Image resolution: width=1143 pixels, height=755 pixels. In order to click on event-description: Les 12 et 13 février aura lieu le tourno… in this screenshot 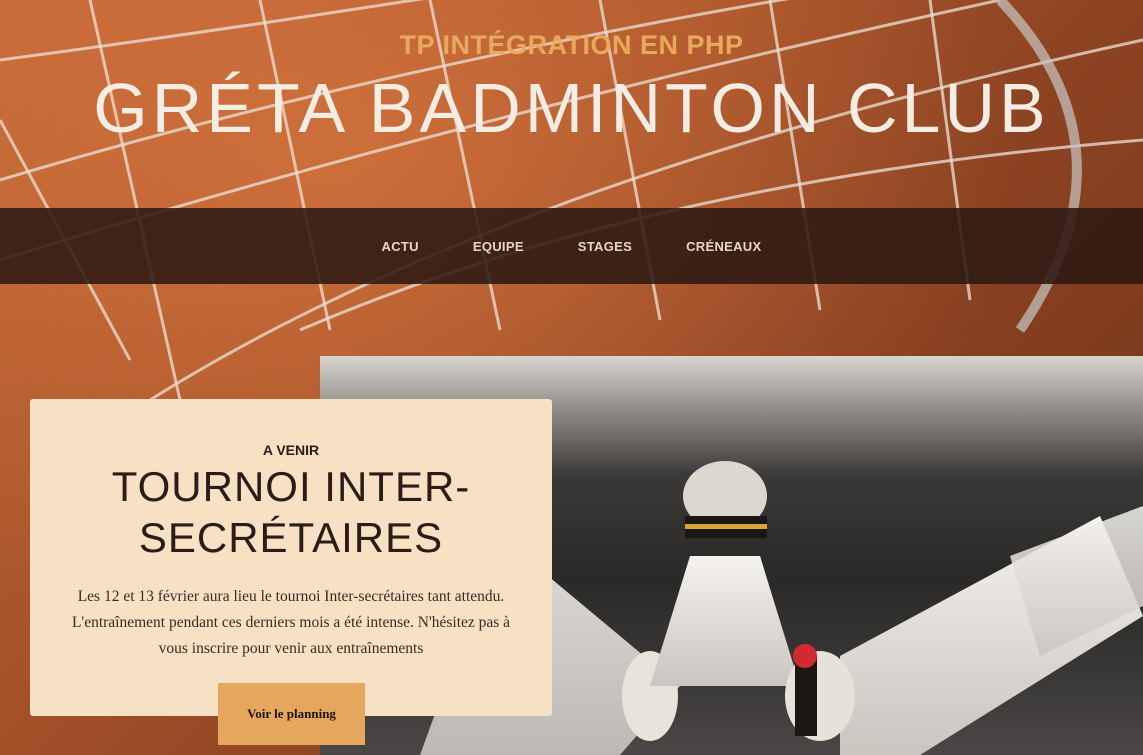, I will do `click(291, 622)`.